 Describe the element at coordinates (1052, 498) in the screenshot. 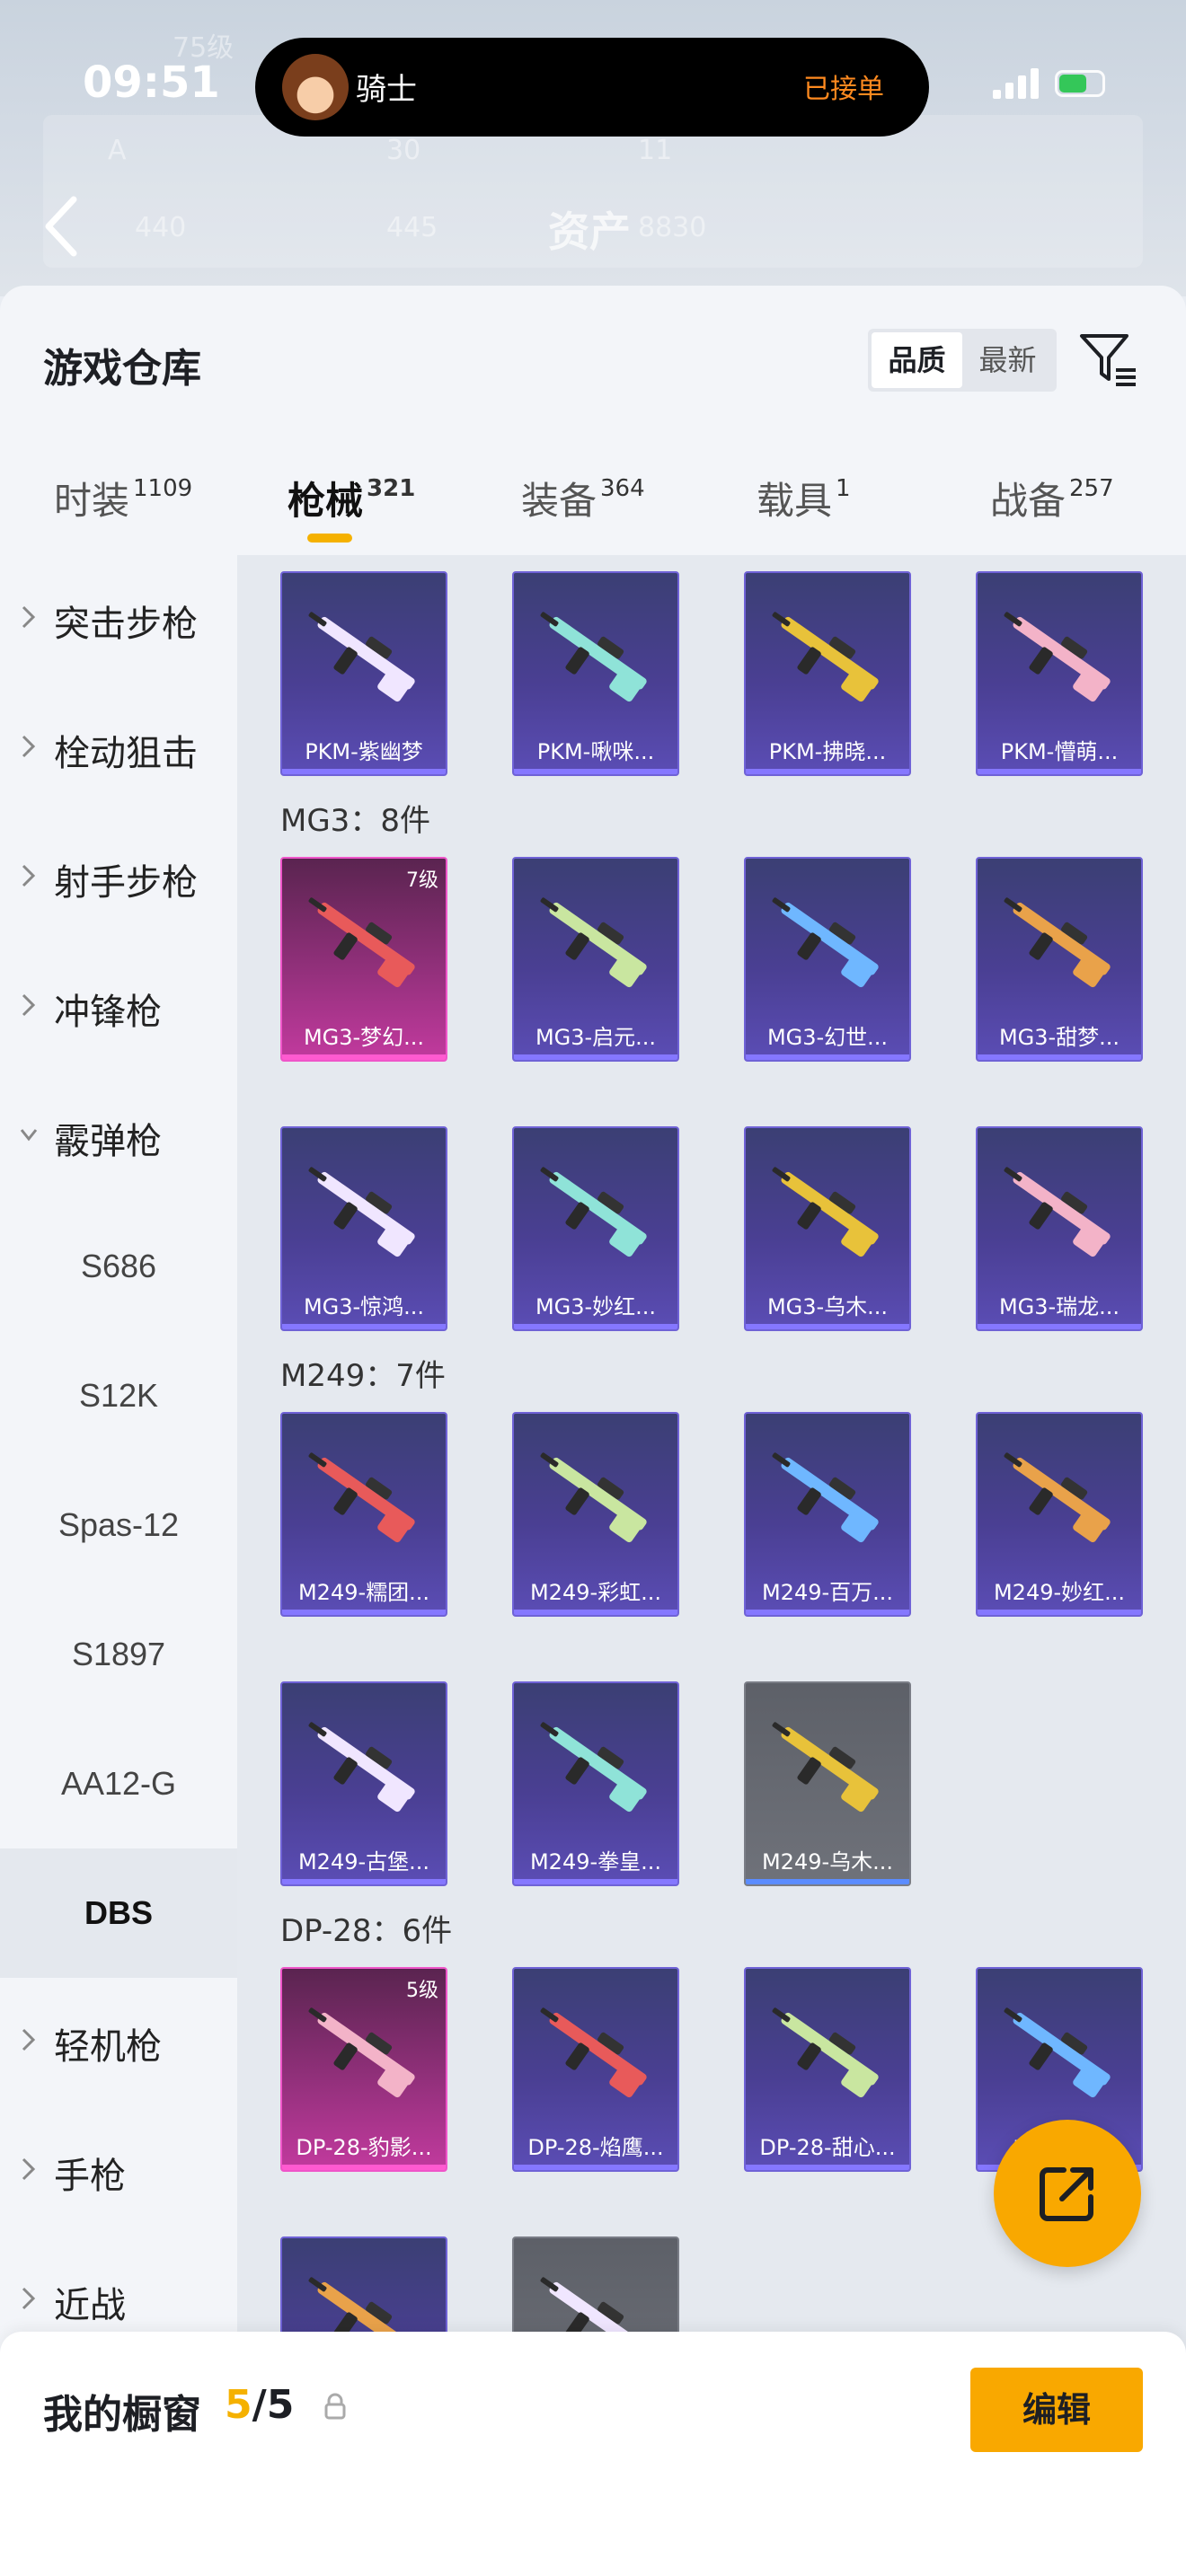

I see `tab-gear: 战备 257` at that location.